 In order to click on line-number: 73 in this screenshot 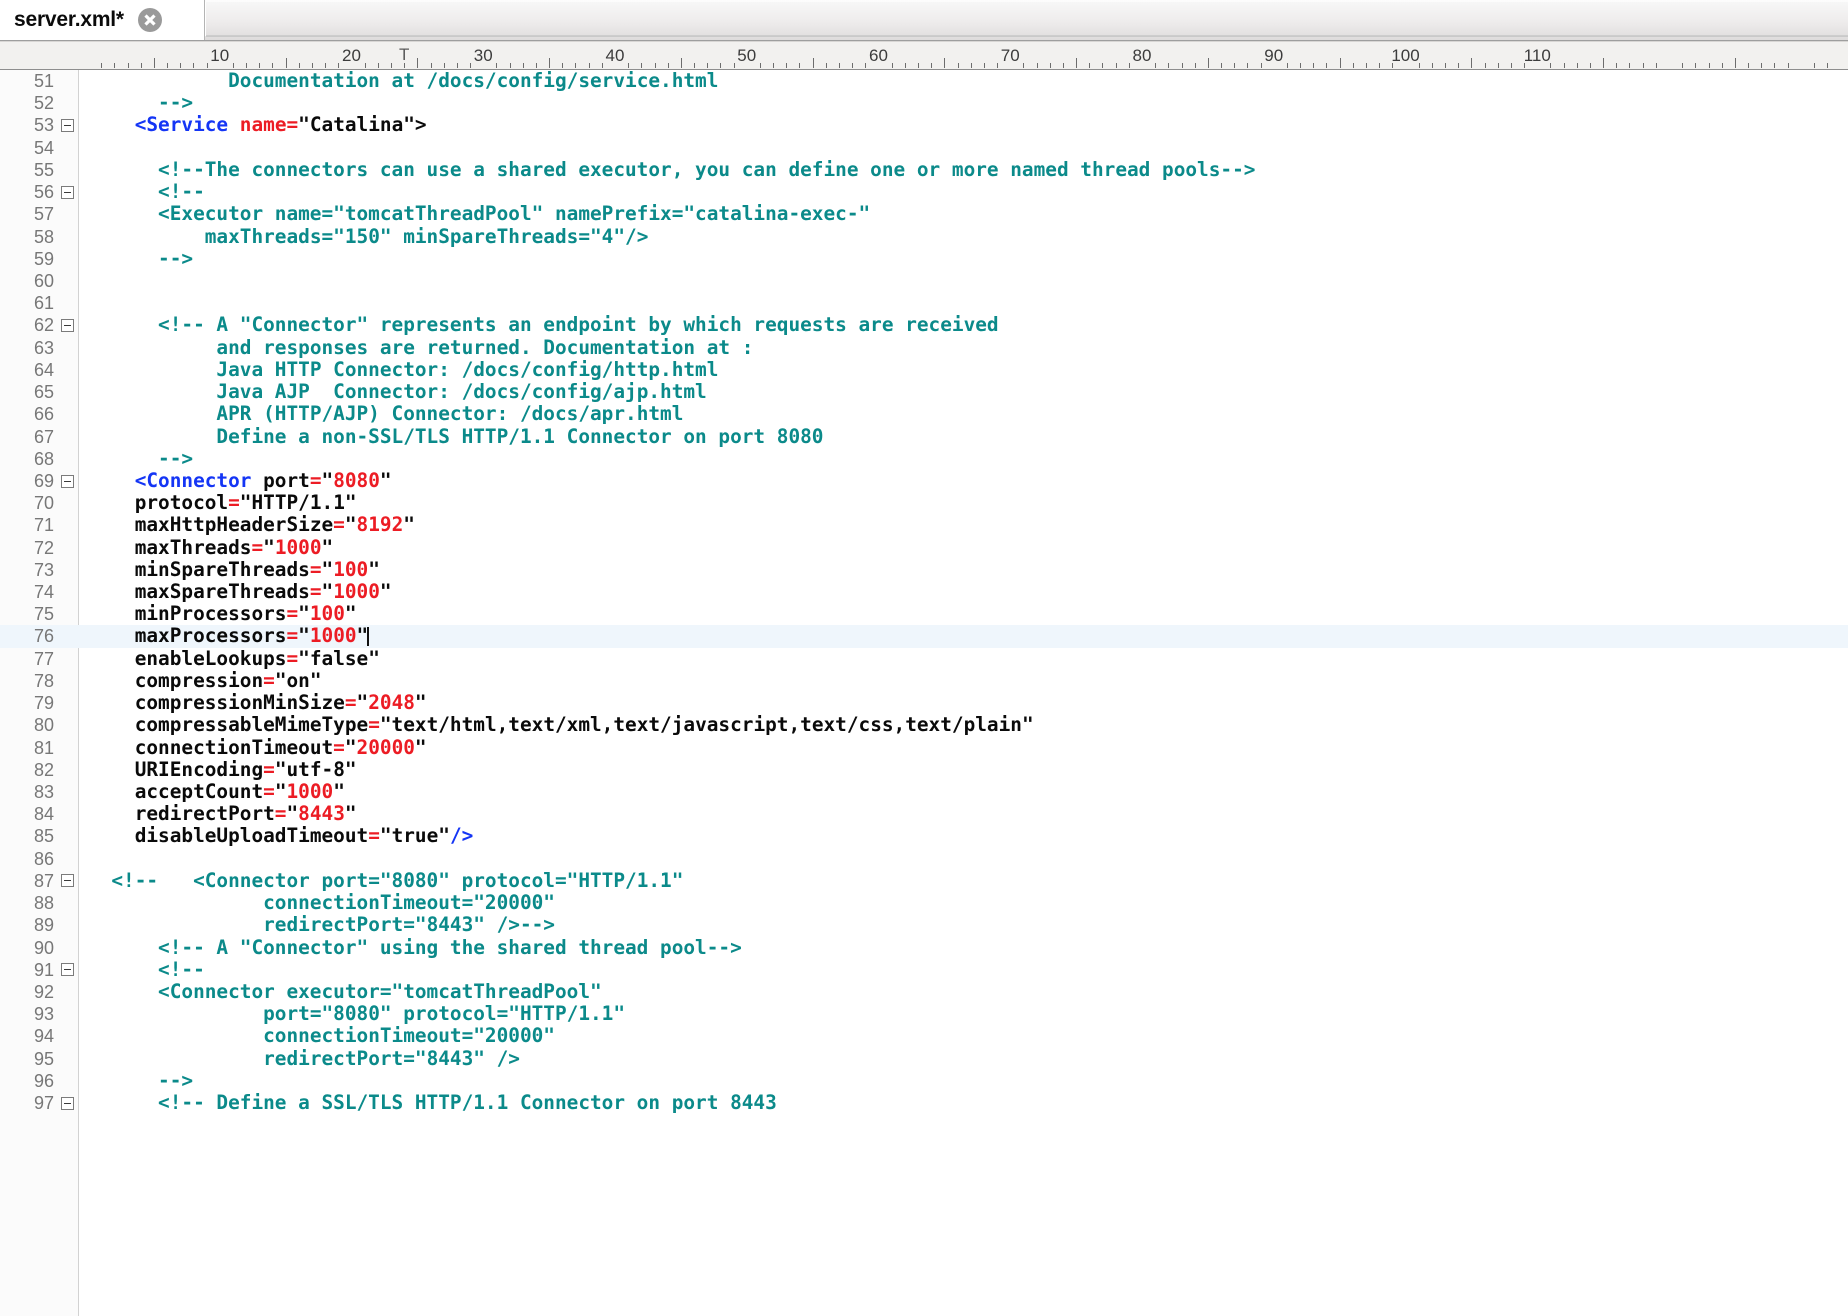, I will do `click(43, 569)`.